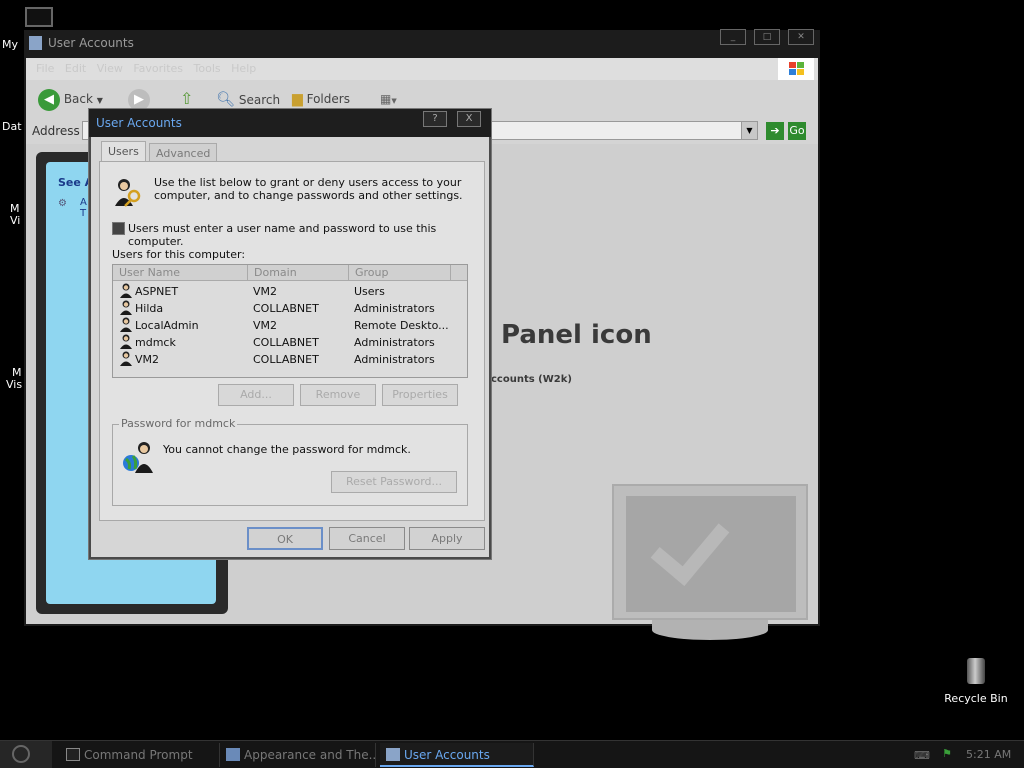 This screenshot has height=768, width=1024. I want to click on cancel-button: Cancel, so click(367, 538).